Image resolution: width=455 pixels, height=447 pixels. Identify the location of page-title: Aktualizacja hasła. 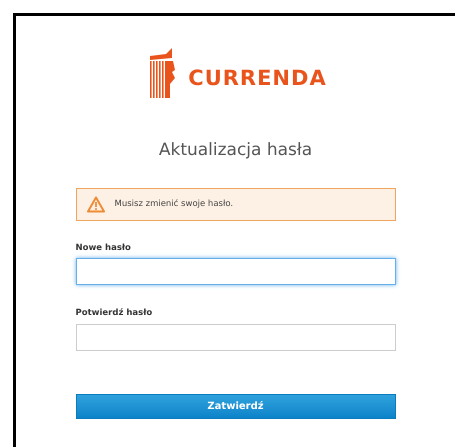
(235, 150).